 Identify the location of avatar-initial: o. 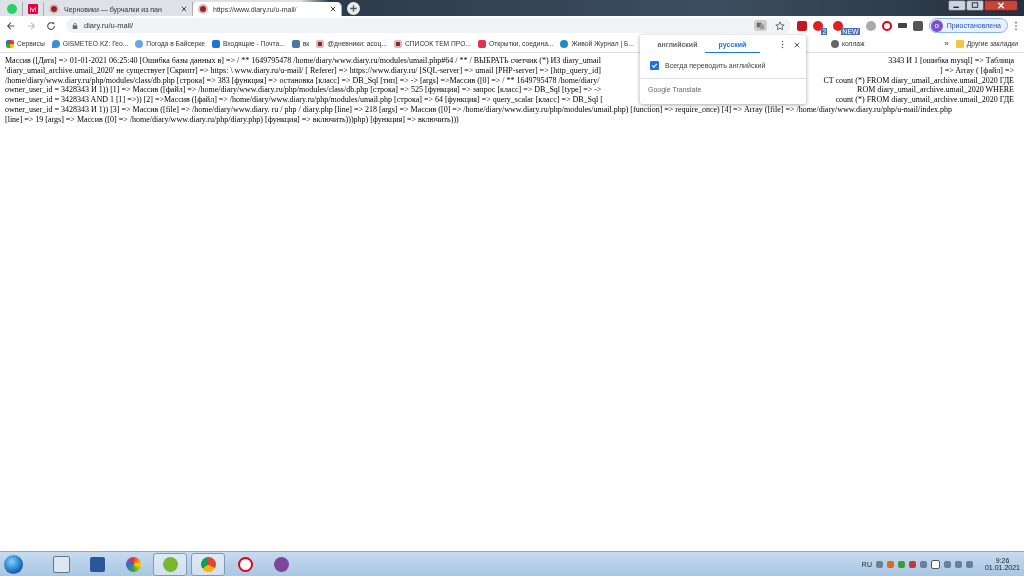
(936, 25).